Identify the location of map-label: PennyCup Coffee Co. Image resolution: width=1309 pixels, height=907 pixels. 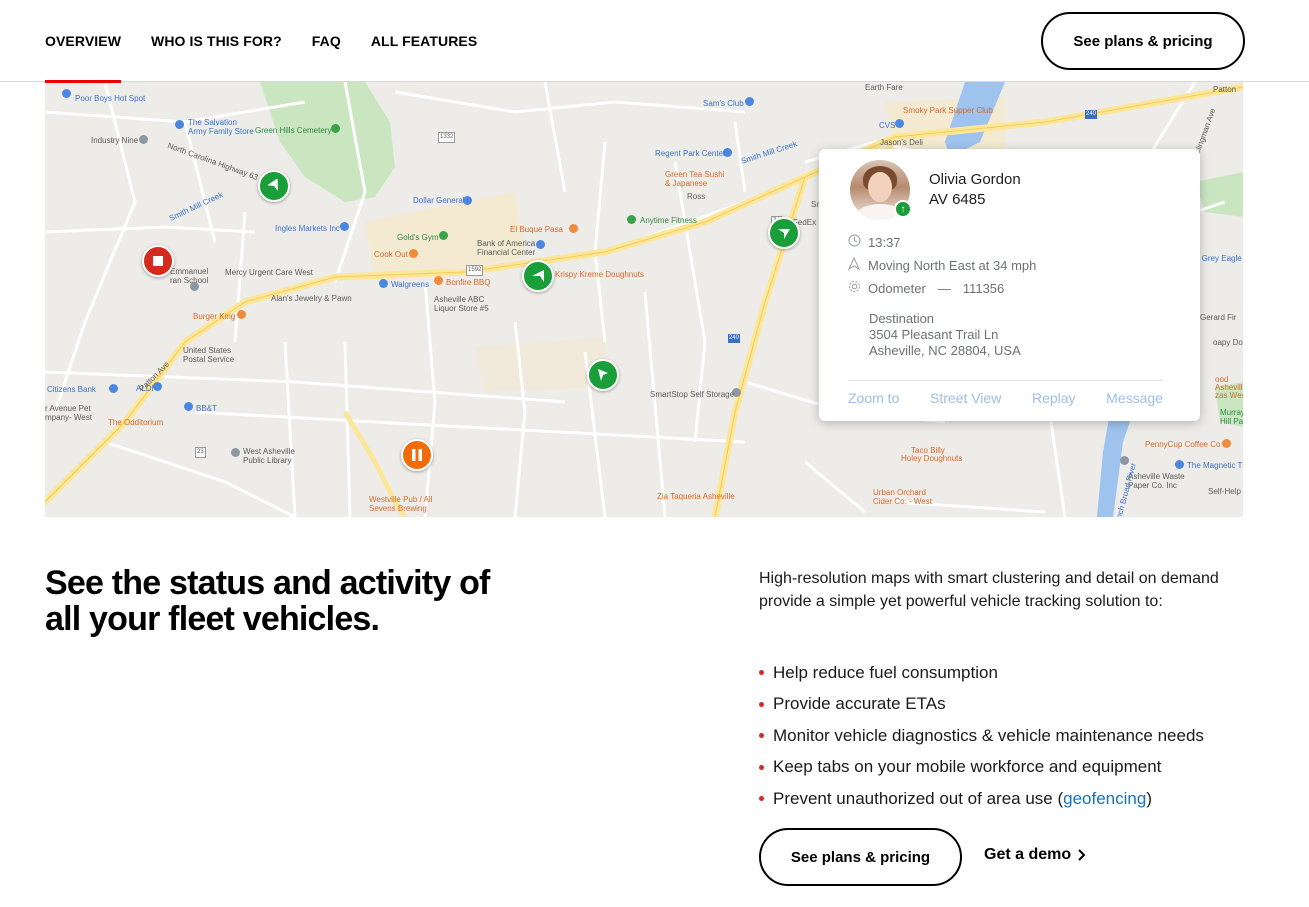
(1183, 444).